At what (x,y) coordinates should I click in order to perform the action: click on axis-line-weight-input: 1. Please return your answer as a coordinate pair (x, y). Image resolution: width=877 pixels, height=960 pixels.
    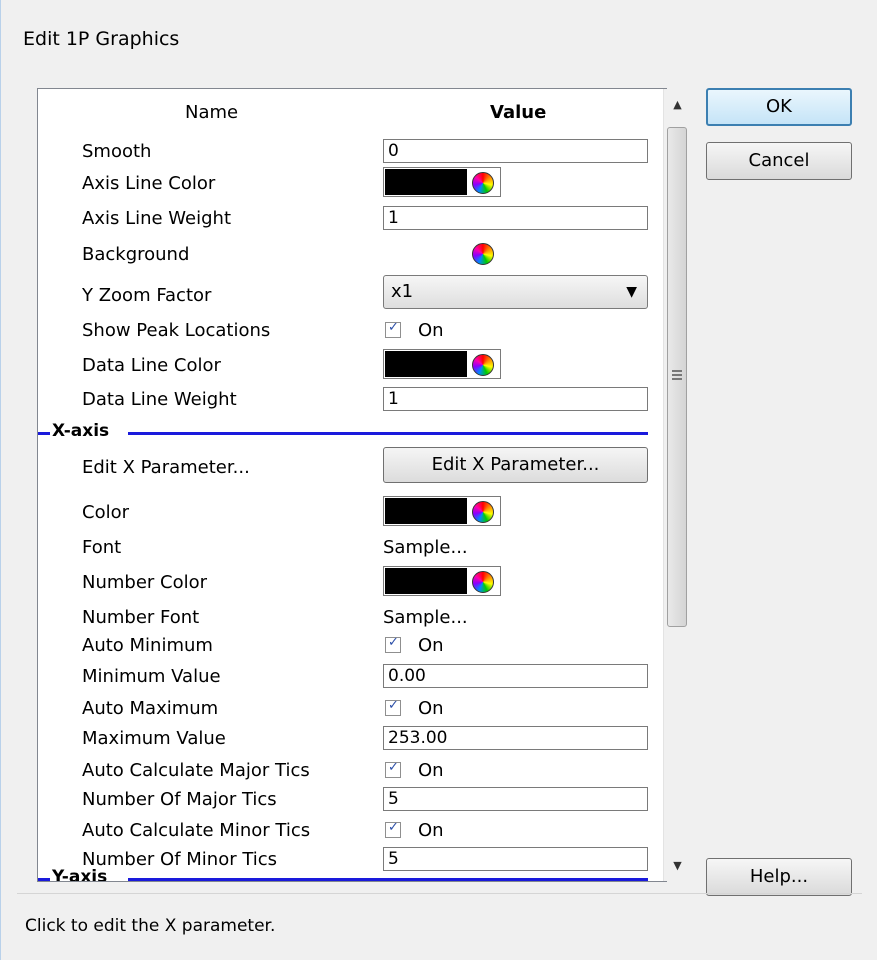
    Looking at the image, I should click on (515, 218).